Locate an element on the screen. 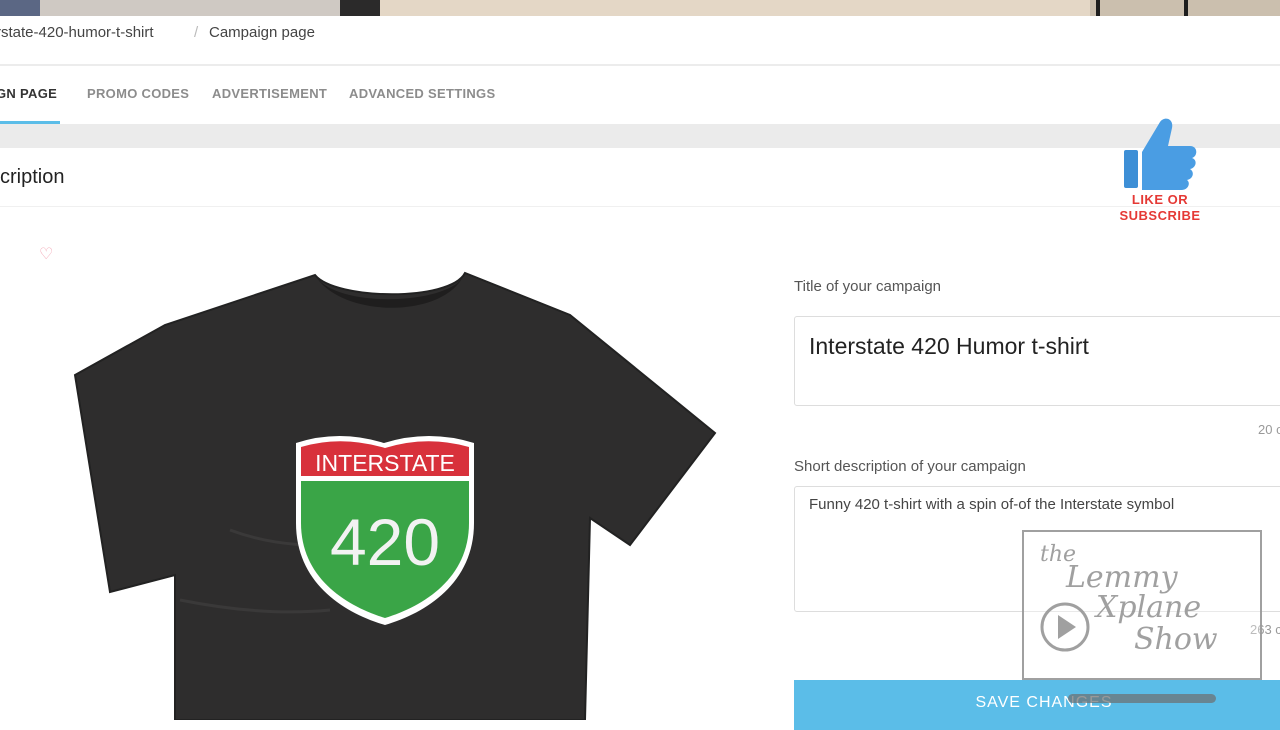  video-progress-bar is located at coordinates (1142, 698).